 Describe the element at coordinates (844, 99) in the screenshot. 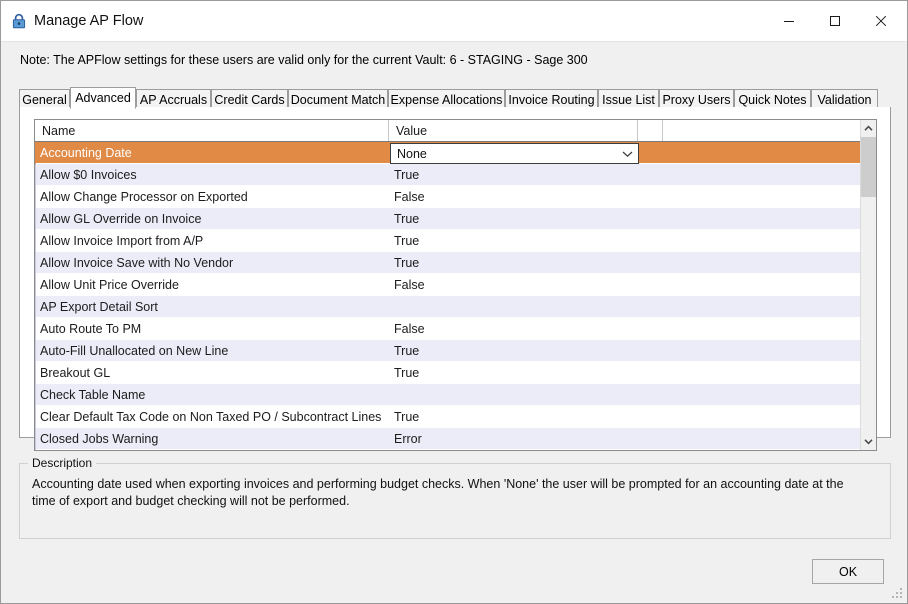

I see `tab-validation: Validation` at that location.